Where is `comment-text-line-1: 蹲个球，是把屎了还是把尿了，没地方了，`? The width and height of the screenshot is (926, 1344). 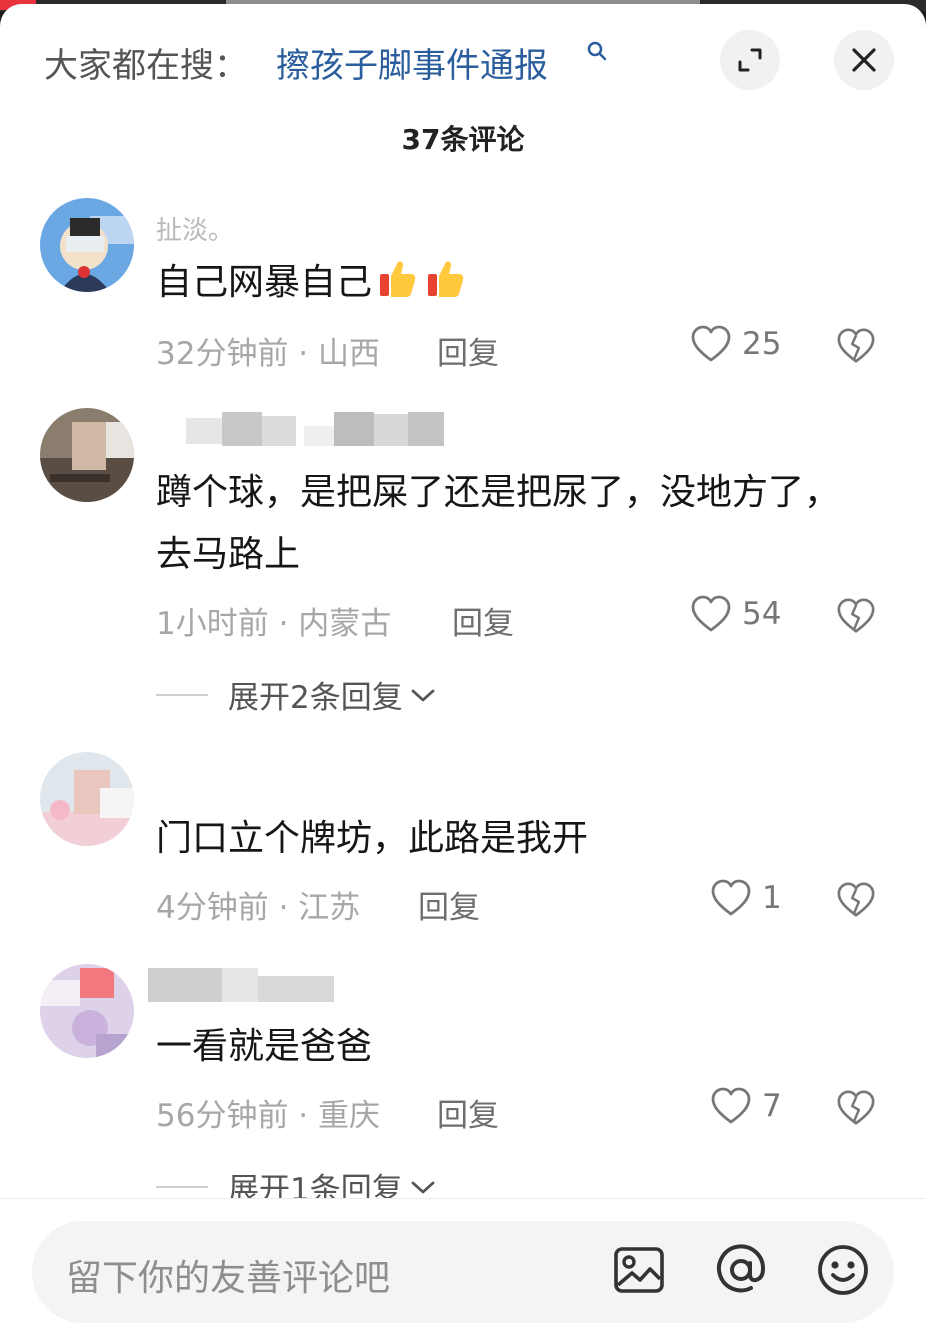
comment-text-line-1: 蹲个球，是把屎了还是把尿了，没地方了， is located at coordinates (498, 492).